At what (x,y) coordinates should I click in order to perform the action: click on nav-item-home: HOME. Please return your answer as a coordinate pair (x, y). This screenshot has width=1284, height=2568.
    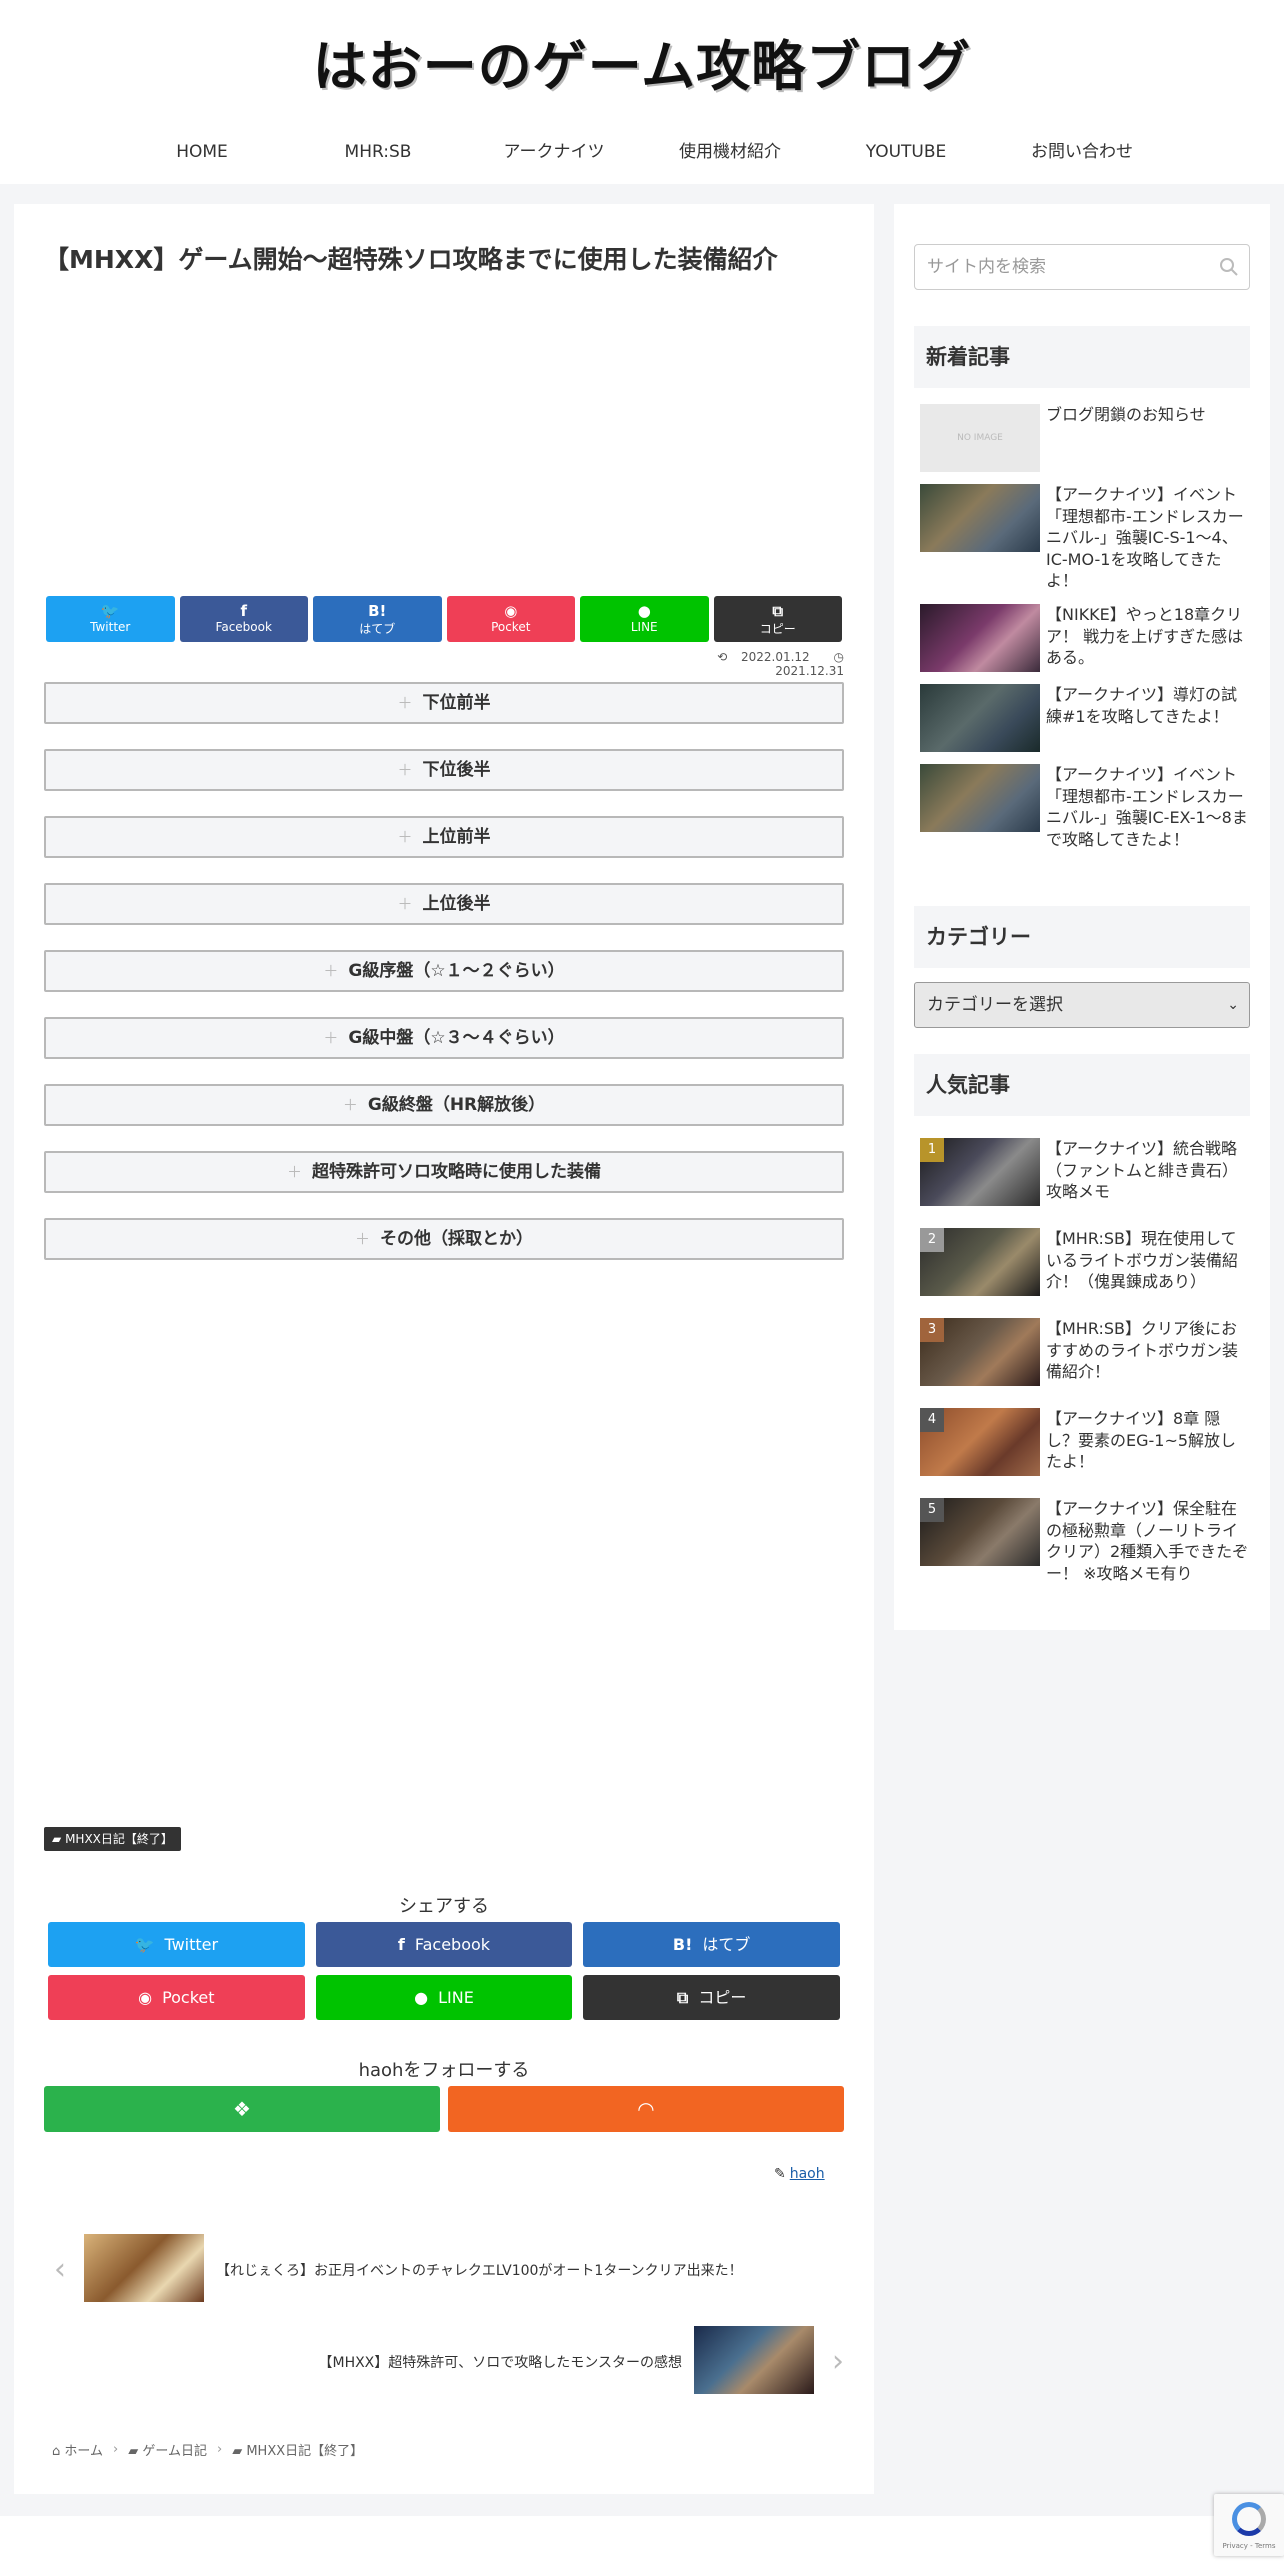
    Looking at the image, I should click on (202, 152).